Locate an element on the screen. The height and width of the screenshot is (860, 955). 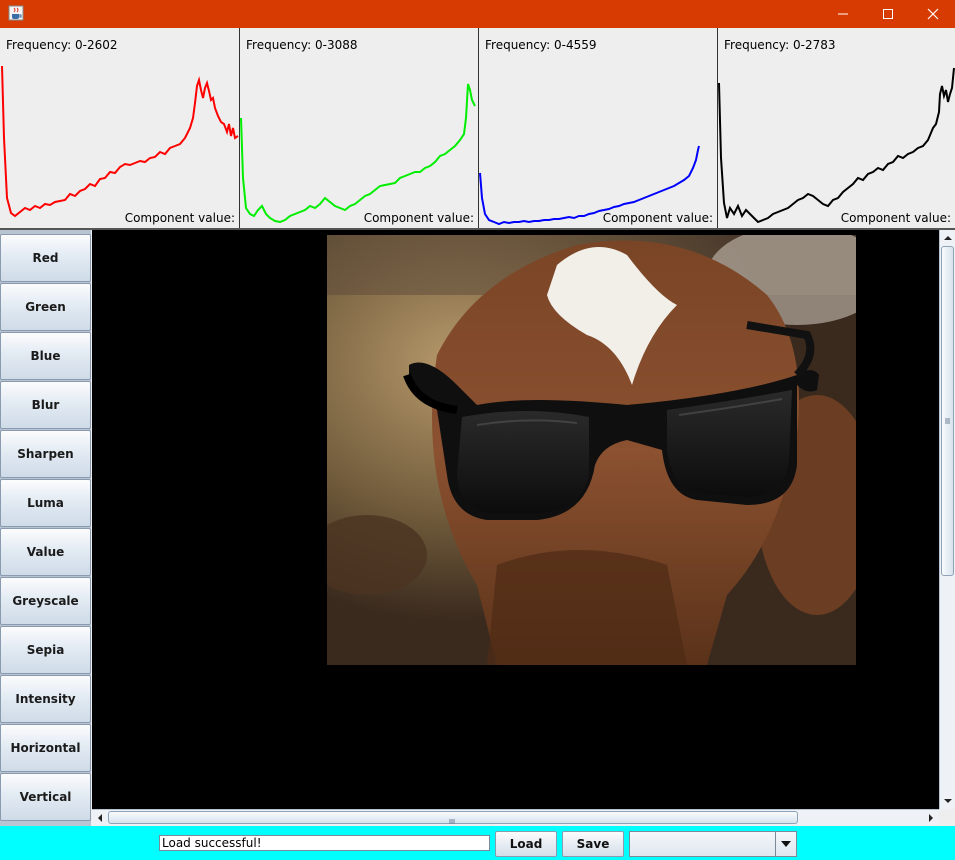
status-field: Load successful! is located at coordinates (324, 843).